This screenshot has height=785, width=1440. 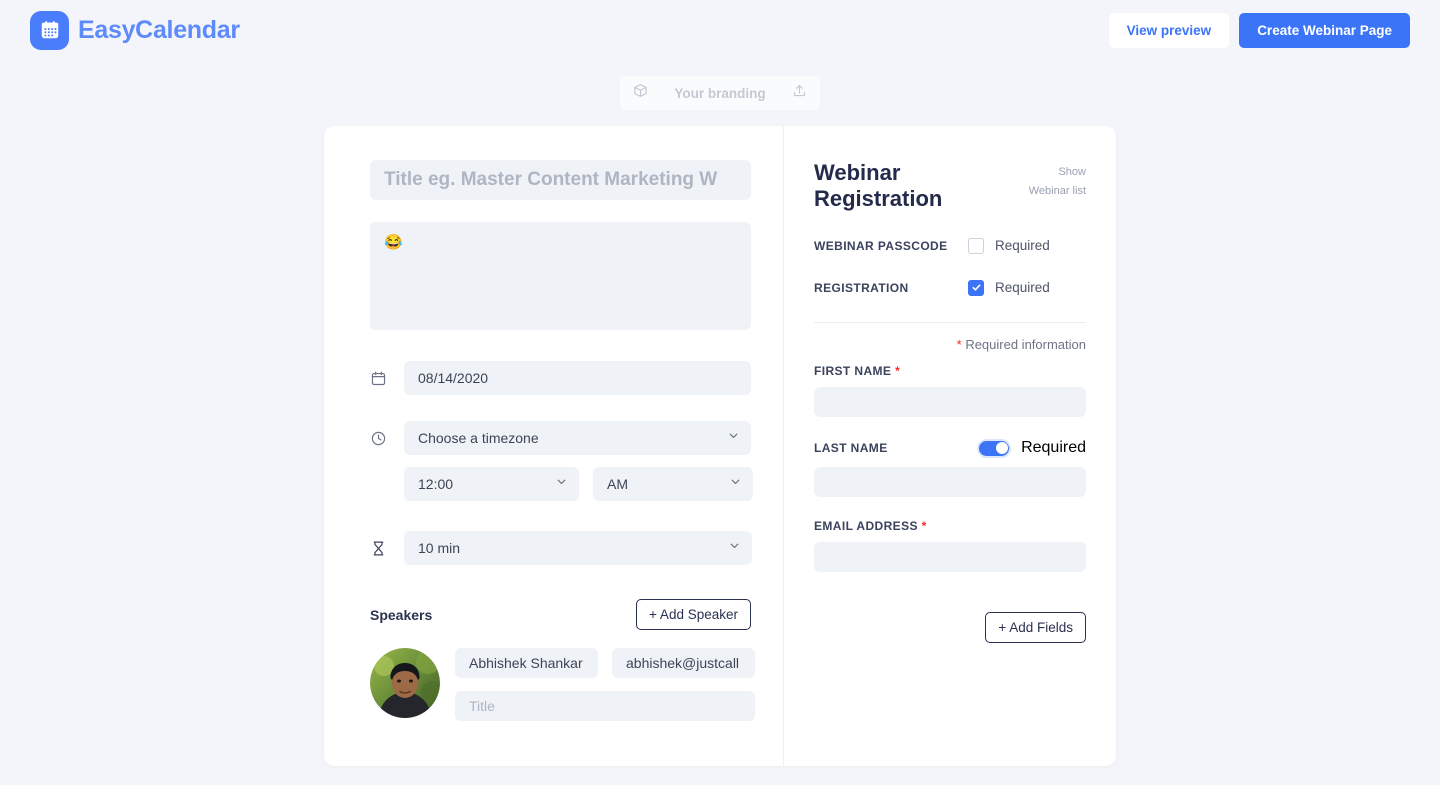 I want to click on speaker-row, so click(x=562, y=684).